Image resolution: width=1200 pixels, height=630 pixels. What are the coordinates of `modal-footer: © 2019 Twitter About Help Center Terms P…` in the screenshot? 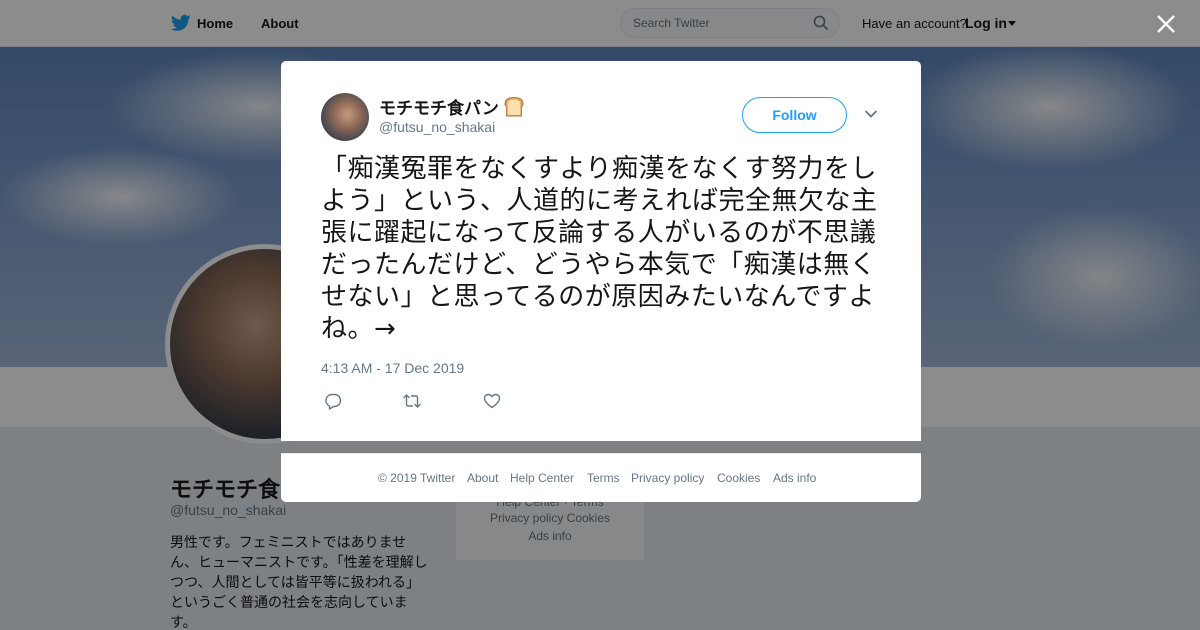 It's located at (601, 477).